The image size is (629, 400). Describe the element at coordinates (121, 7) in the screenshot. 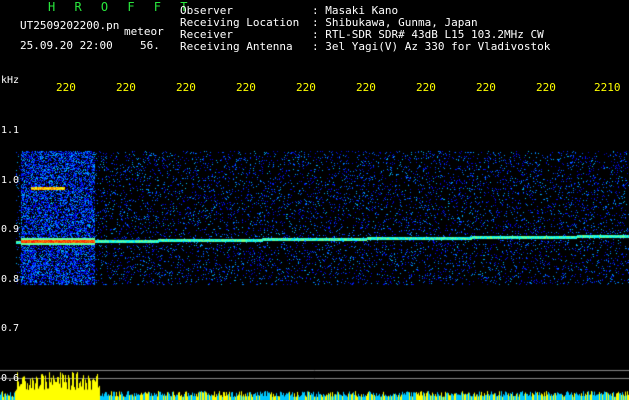

I see `hrofft-title: H R O F F T` at that location.